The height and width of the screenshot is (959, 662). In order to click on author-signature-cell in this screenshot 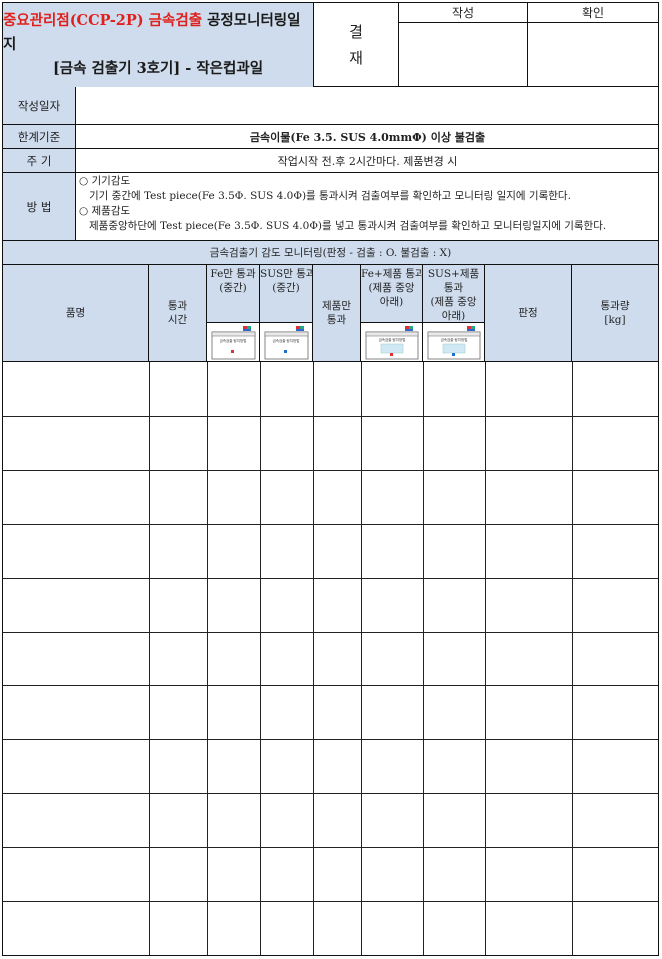, I will do `click(463, 55)`.